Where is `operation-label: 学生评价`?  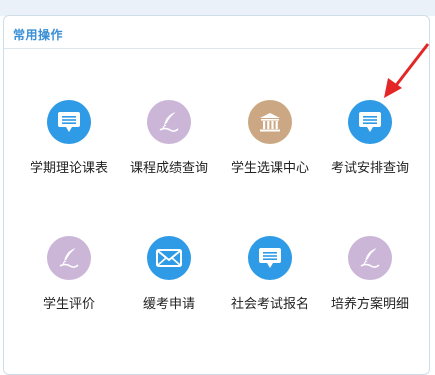 operation-label: 学生评价 is located at coordinates (68, 304).